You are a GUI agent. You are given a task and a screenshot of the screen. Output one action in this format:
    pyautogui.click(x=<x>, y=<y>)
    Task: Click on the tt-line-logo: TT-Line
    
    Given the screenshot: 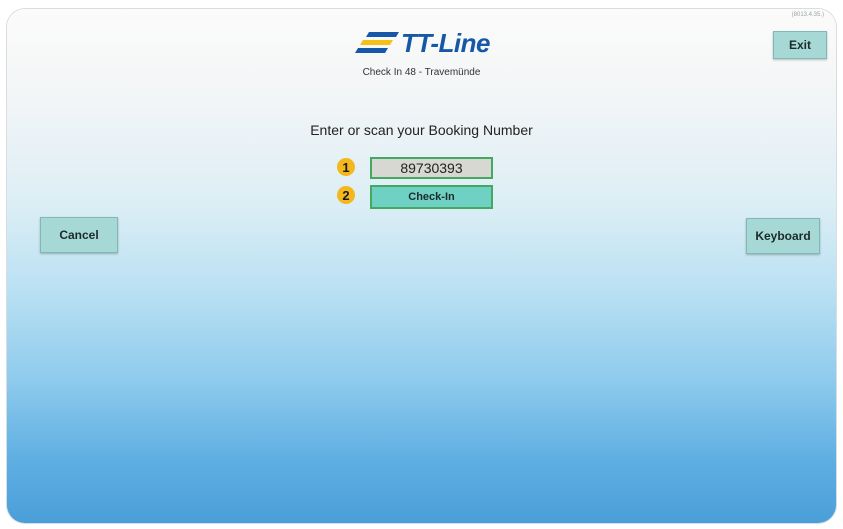 What is the action you would take?
    pyautogui.click(x=435, y=43)
    